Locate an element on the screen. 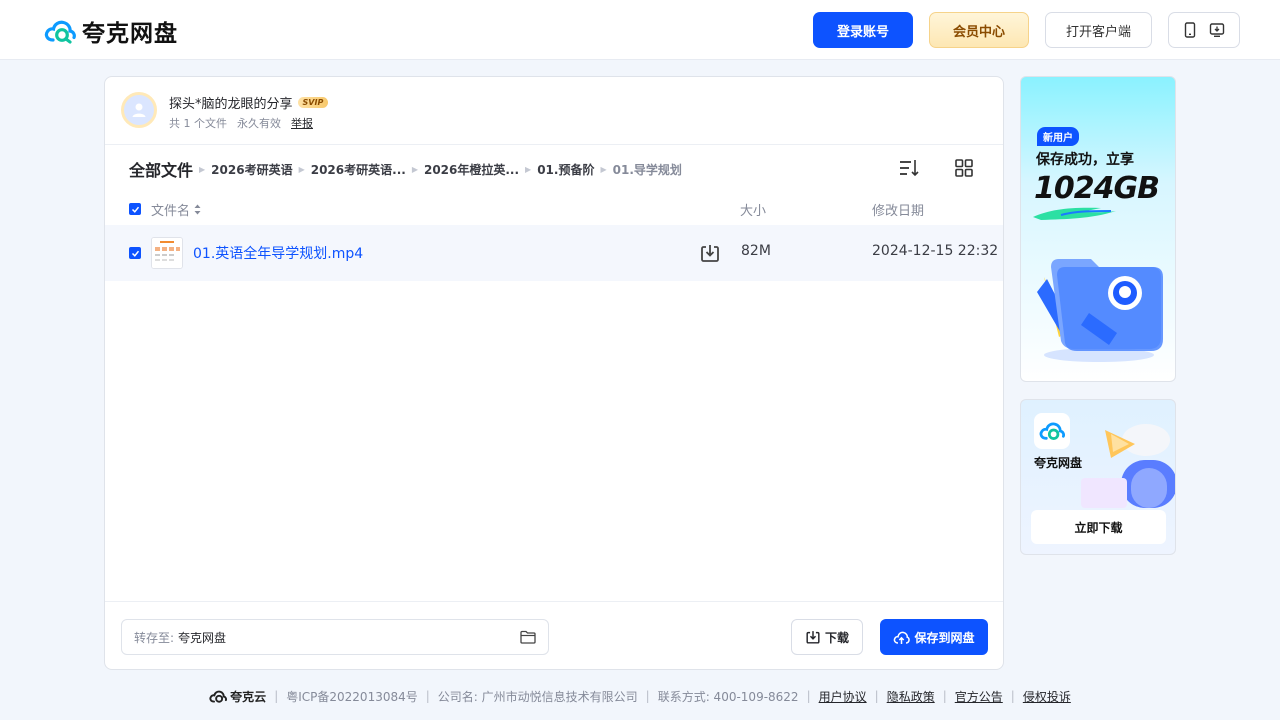 The image size is (1280, 720). column-date: 修改日期 is located at coordinates (898, 211).